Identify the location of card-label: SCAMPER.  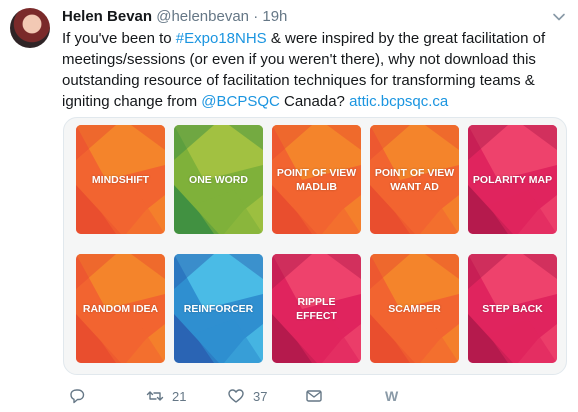
(414, 308).